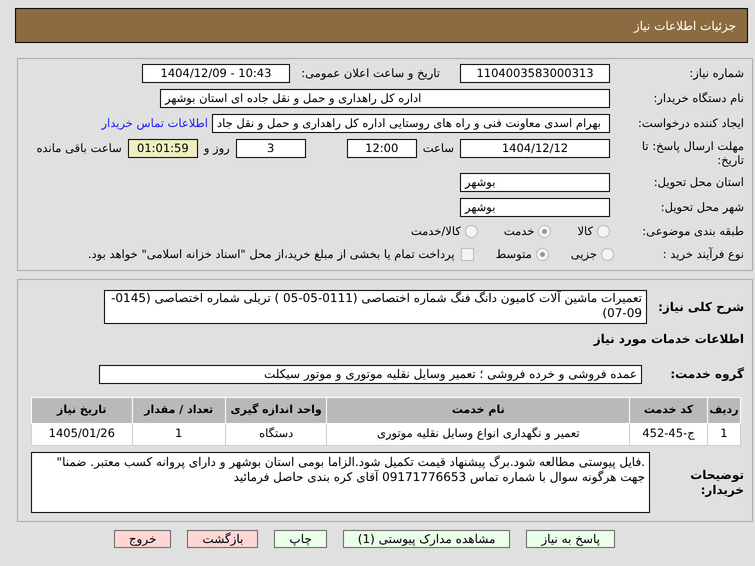  What do you see at coordinates (535, 73) in the screenshot?
I see `need-number-field: 1104003583000313` at bounding box center [535, 73].